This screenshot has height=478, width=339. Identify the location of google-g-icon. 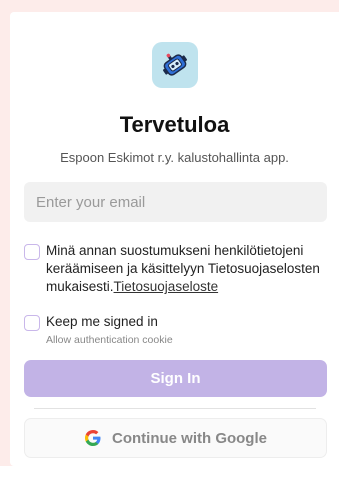
(93, 438).